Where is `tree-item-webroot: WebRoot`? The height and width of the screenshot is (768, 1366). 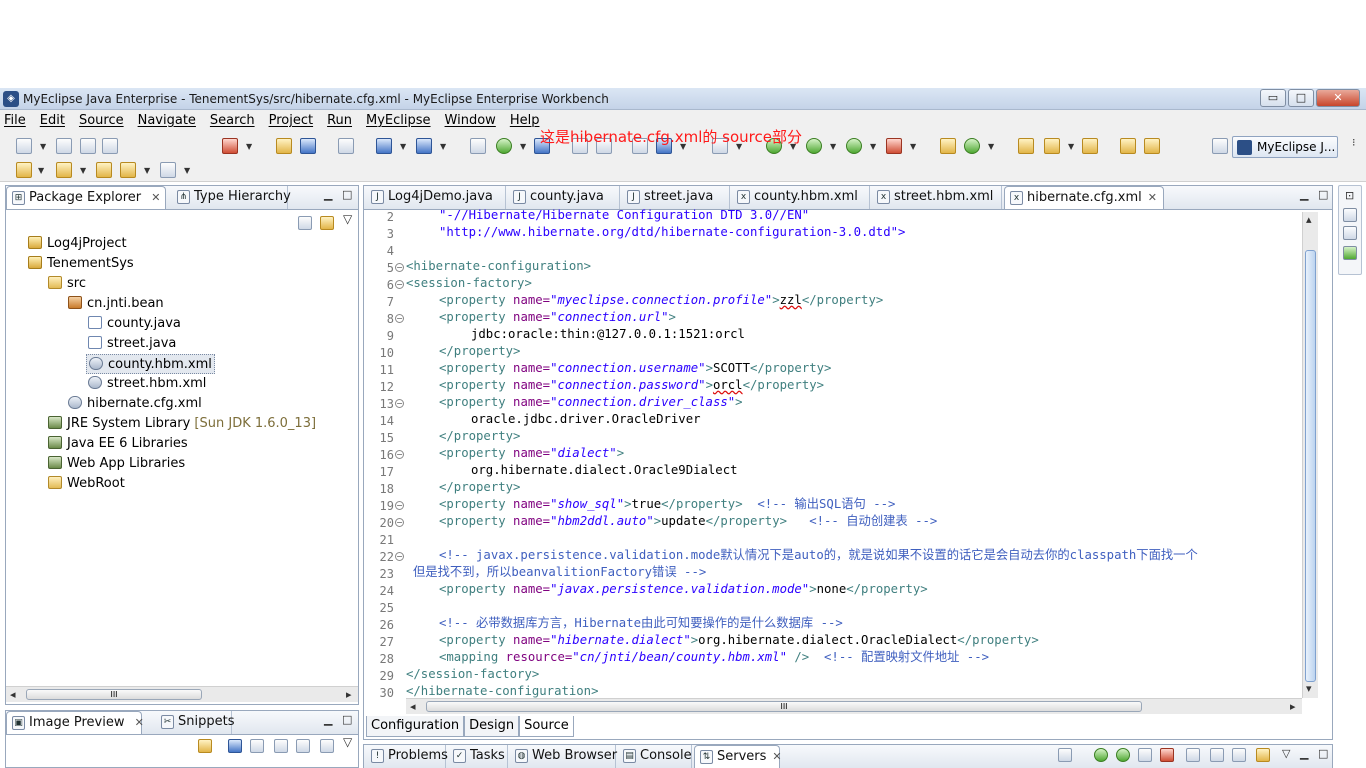
tree-item-webroot: WebRoot is located at coordinates (86, 484).